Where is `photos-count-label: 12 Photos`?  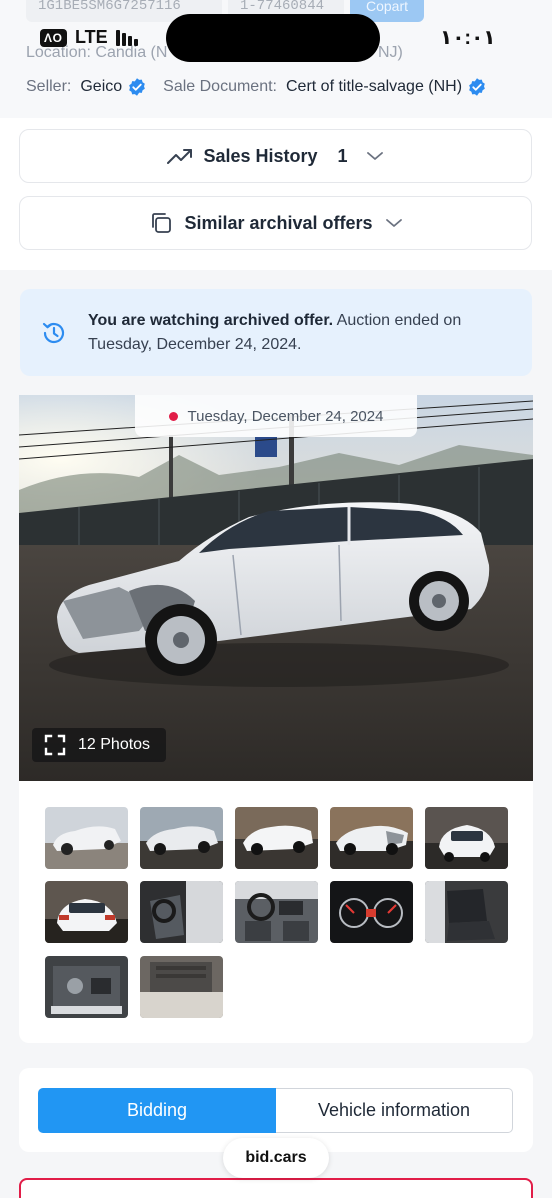
photos-count-label: 12 Photos is located at coordinates (114, 744).